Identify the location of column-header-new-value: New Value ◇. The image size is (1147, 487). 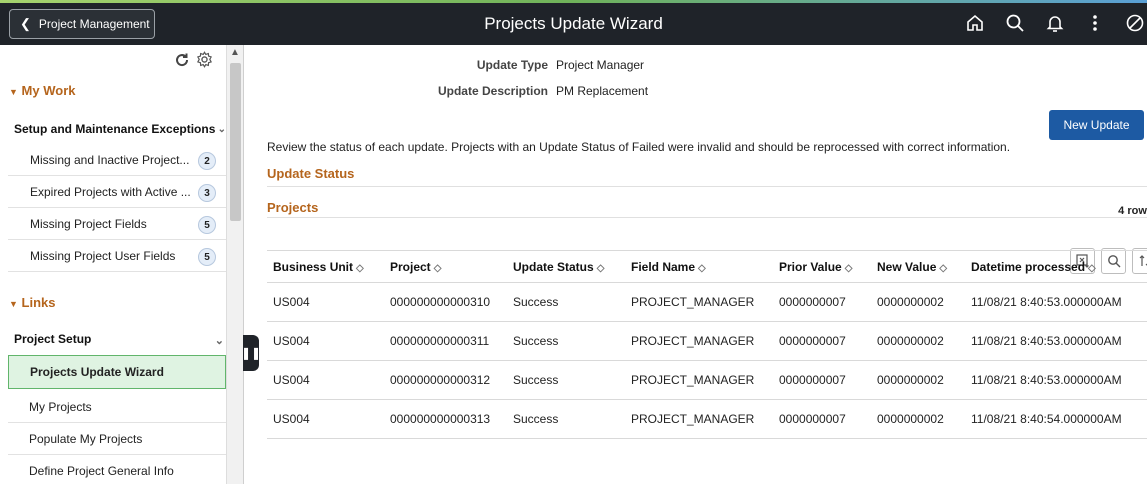
(918, 266).